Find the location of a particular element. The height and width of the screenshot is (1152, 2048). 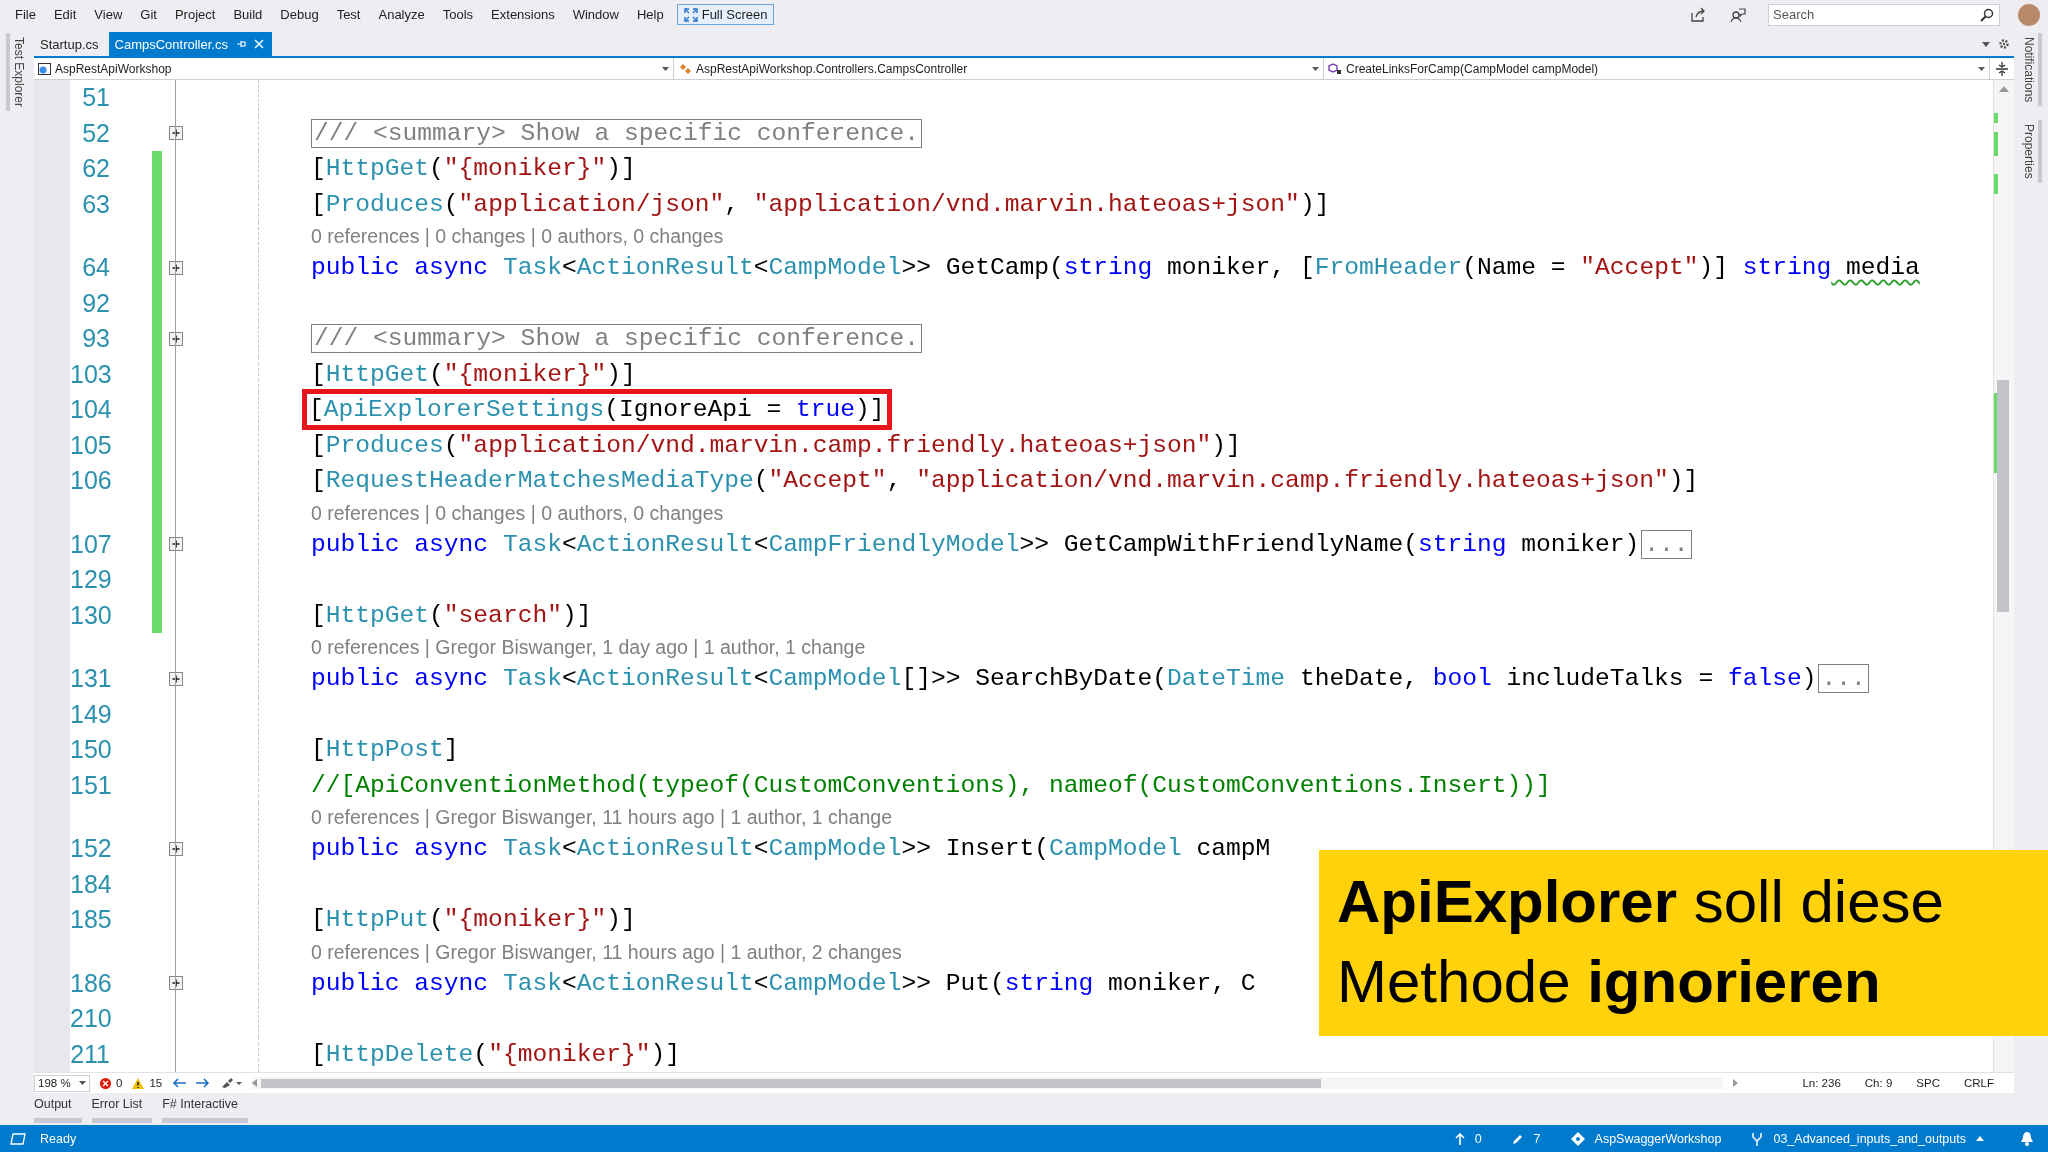

menu-item: Window is located at coordinates (595, 14).